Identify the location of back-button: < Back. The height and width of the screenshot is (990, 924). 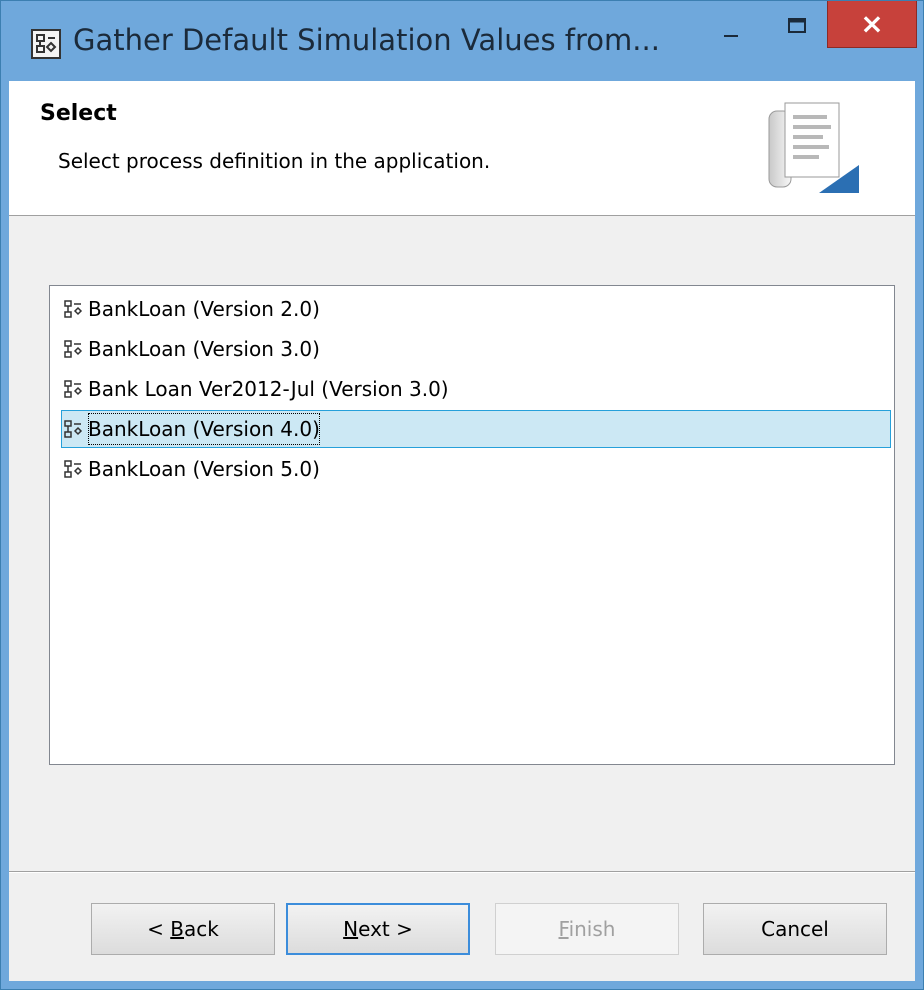
(183, 929).